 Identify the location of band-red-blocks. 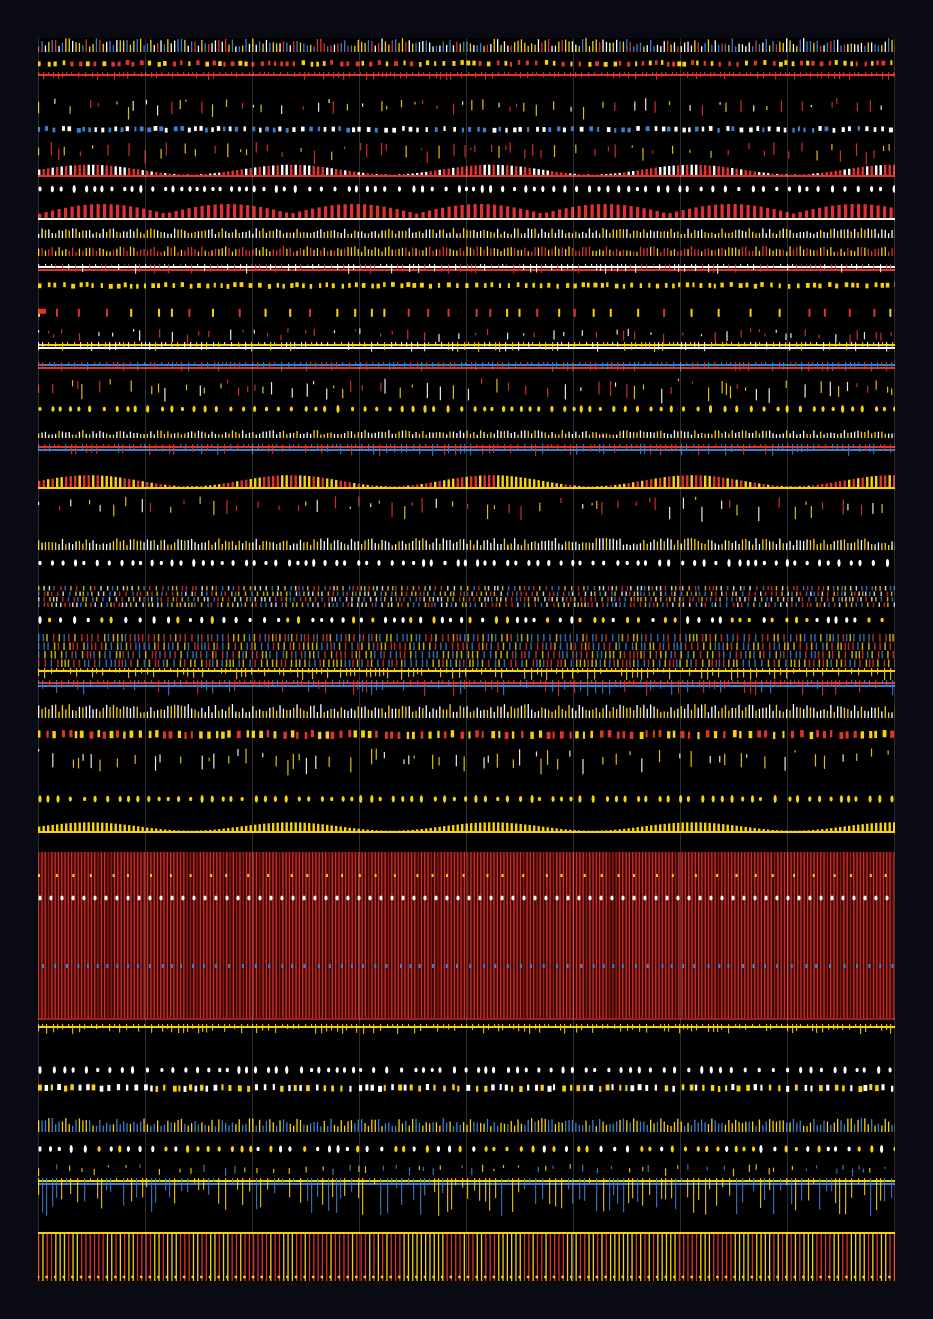
(465, 312).